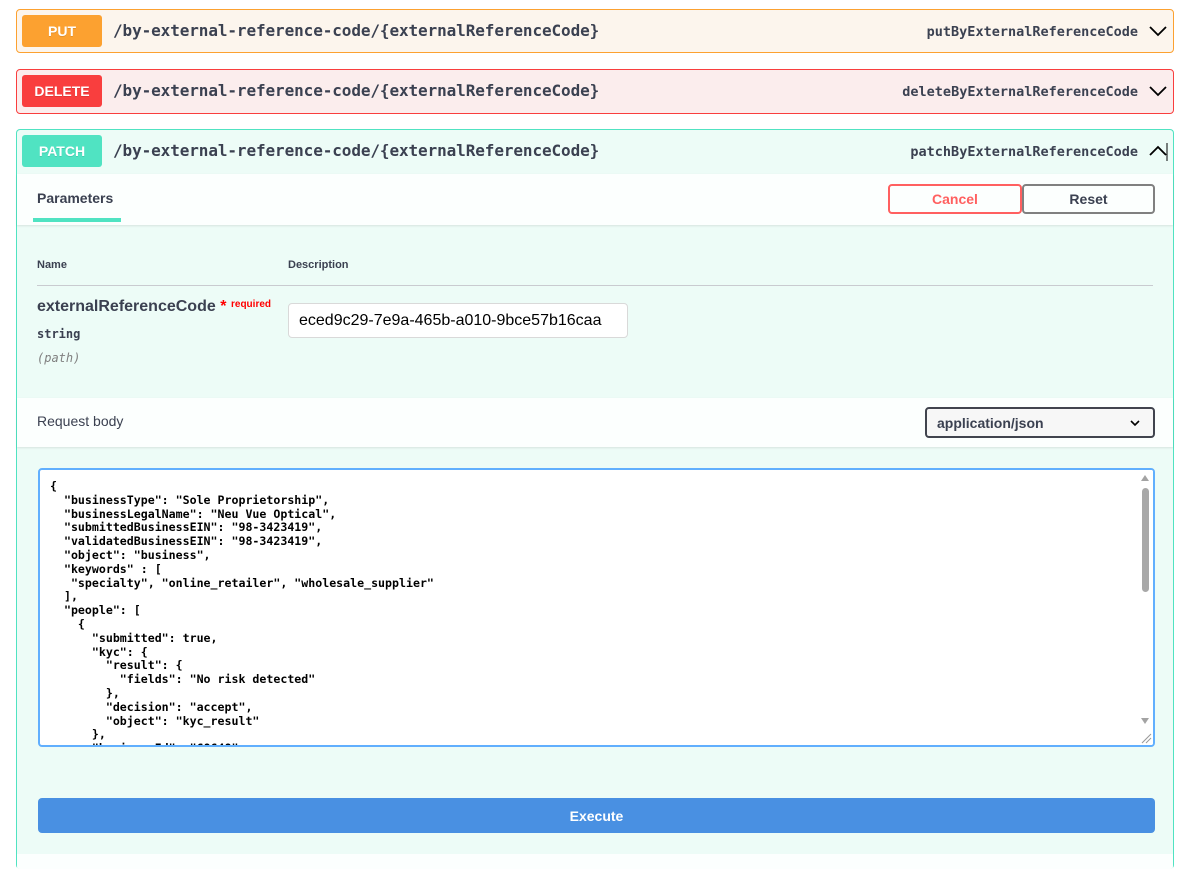 This screenshot has height=874, width=1190. Describe the element at coordinates (126, 306) in the screenshot. I see `parameter-name-text: externalReferenceCode` at that location.